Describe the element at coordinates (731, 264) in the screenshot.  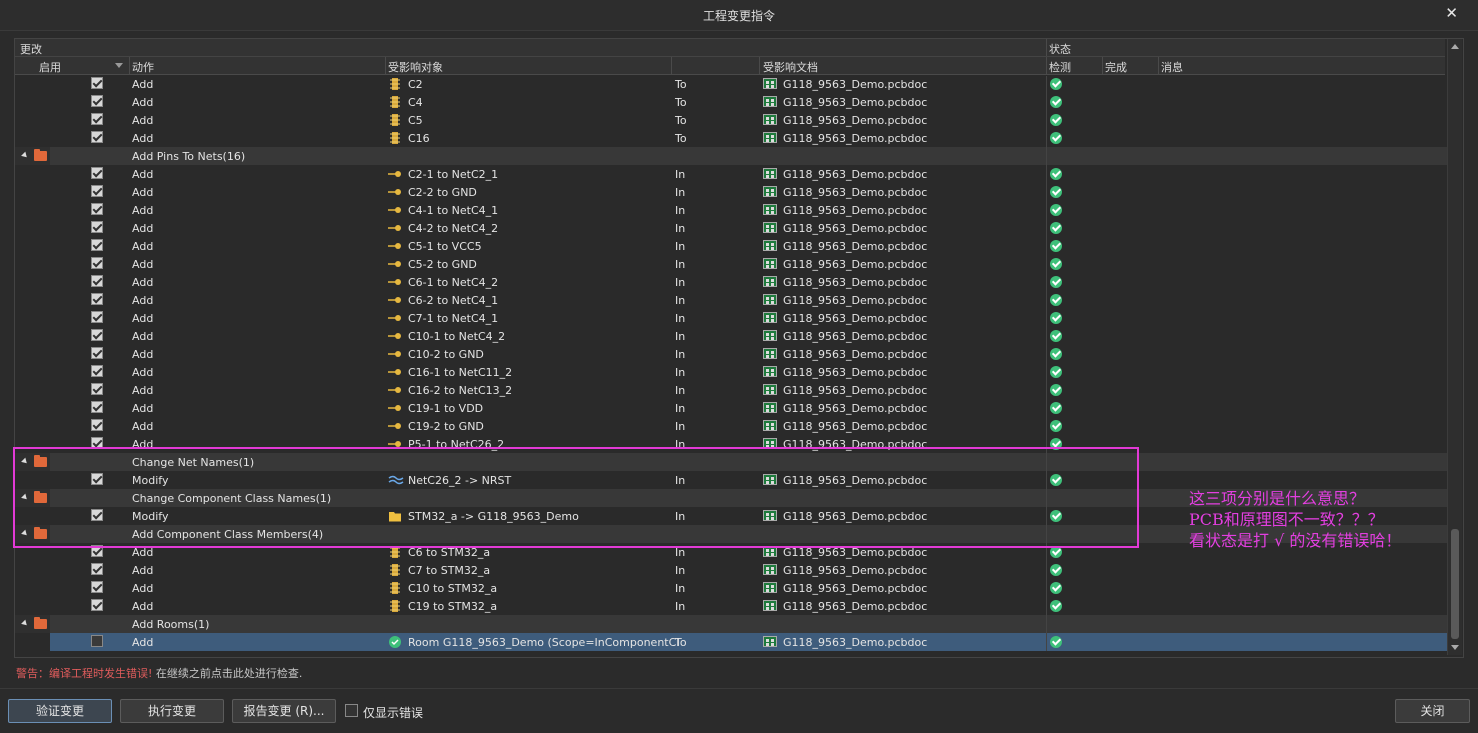
I see `table-row: Add C5-2 to GND In G118_9563_Demo.pcbdoc` at that location.